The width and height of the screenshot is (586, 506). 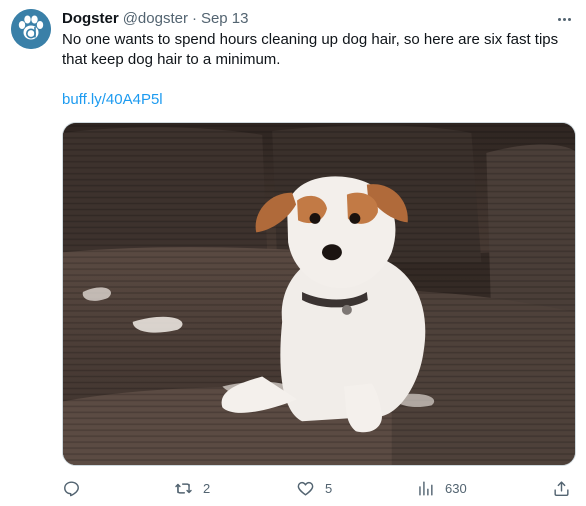 I want to click on retweet-button: 2, so click(x=192, y=488).